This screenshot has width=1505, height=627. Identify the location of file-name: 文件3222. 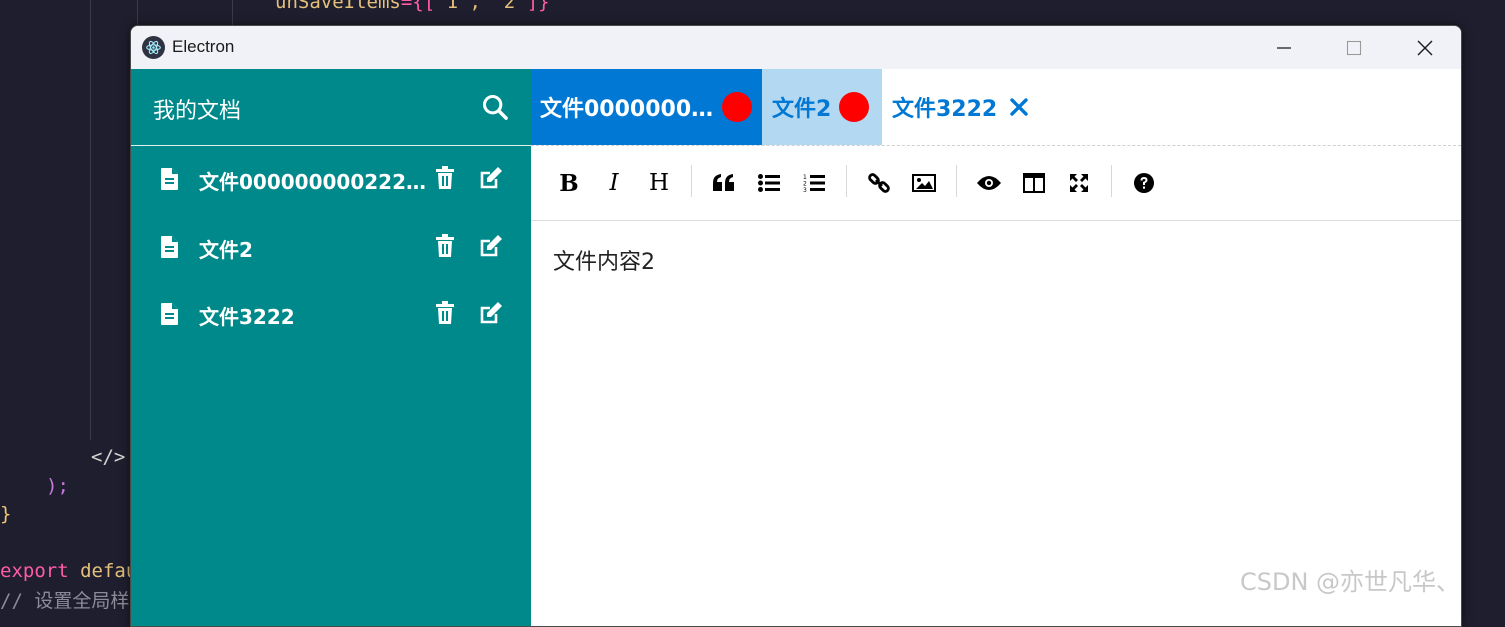
(247, 317).